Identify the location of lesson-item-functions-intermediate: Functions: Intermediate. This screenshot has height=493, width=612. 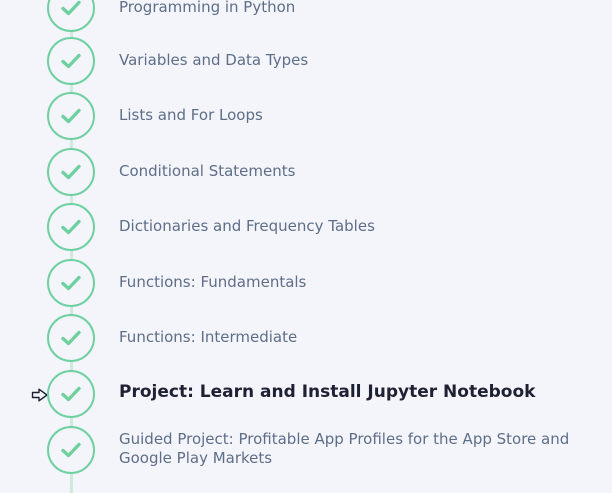
(306, 338).